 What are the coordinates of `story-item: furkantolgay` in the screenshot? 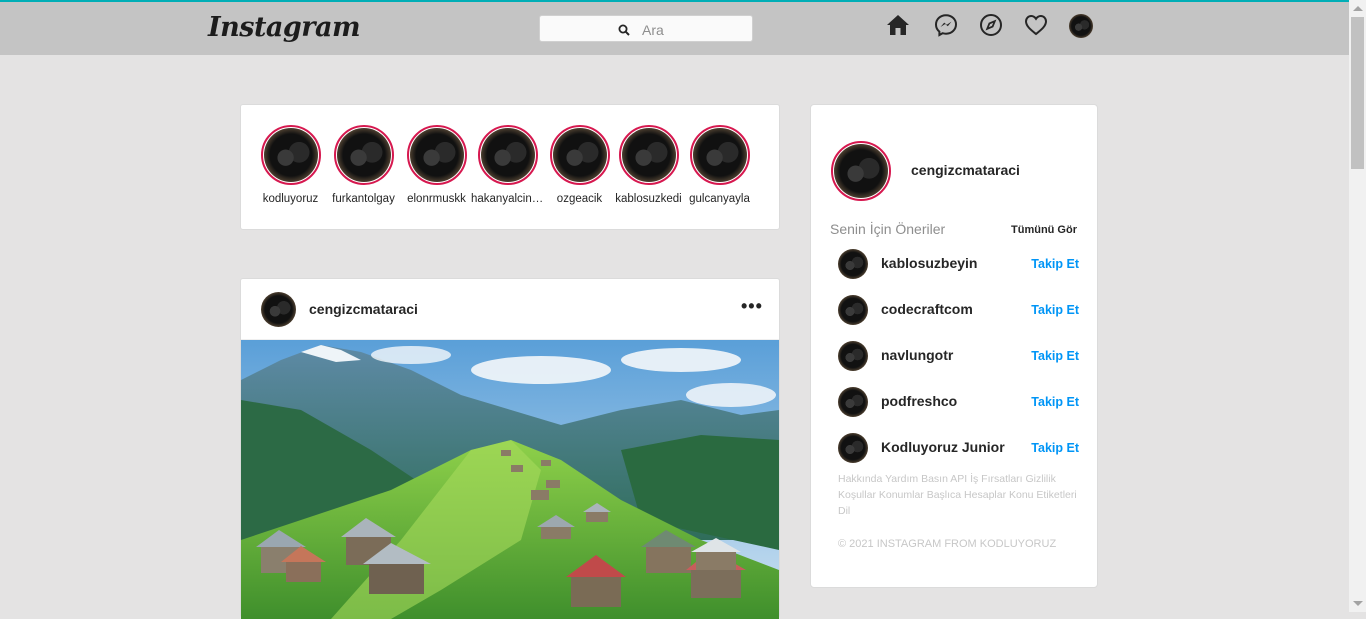 It's located at (363, 165).